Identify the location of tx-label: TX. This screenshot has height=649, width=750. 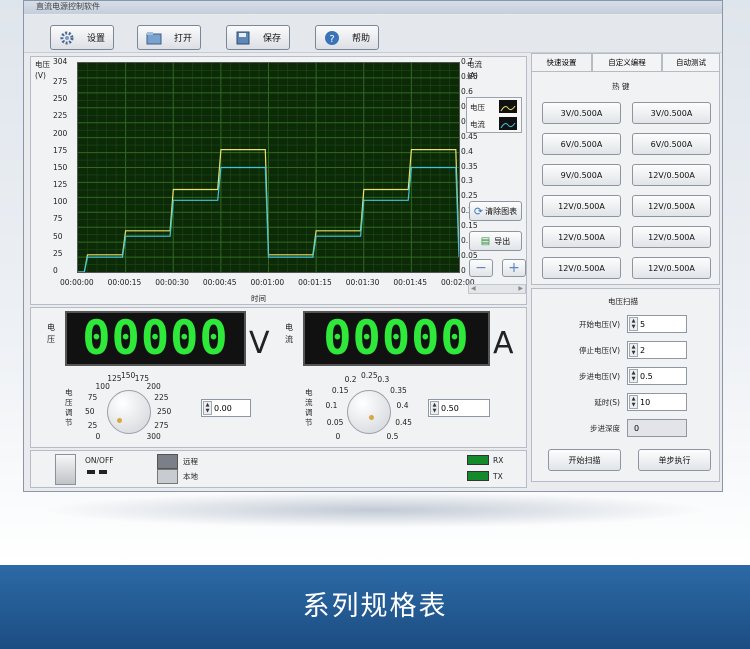
(498, 476).